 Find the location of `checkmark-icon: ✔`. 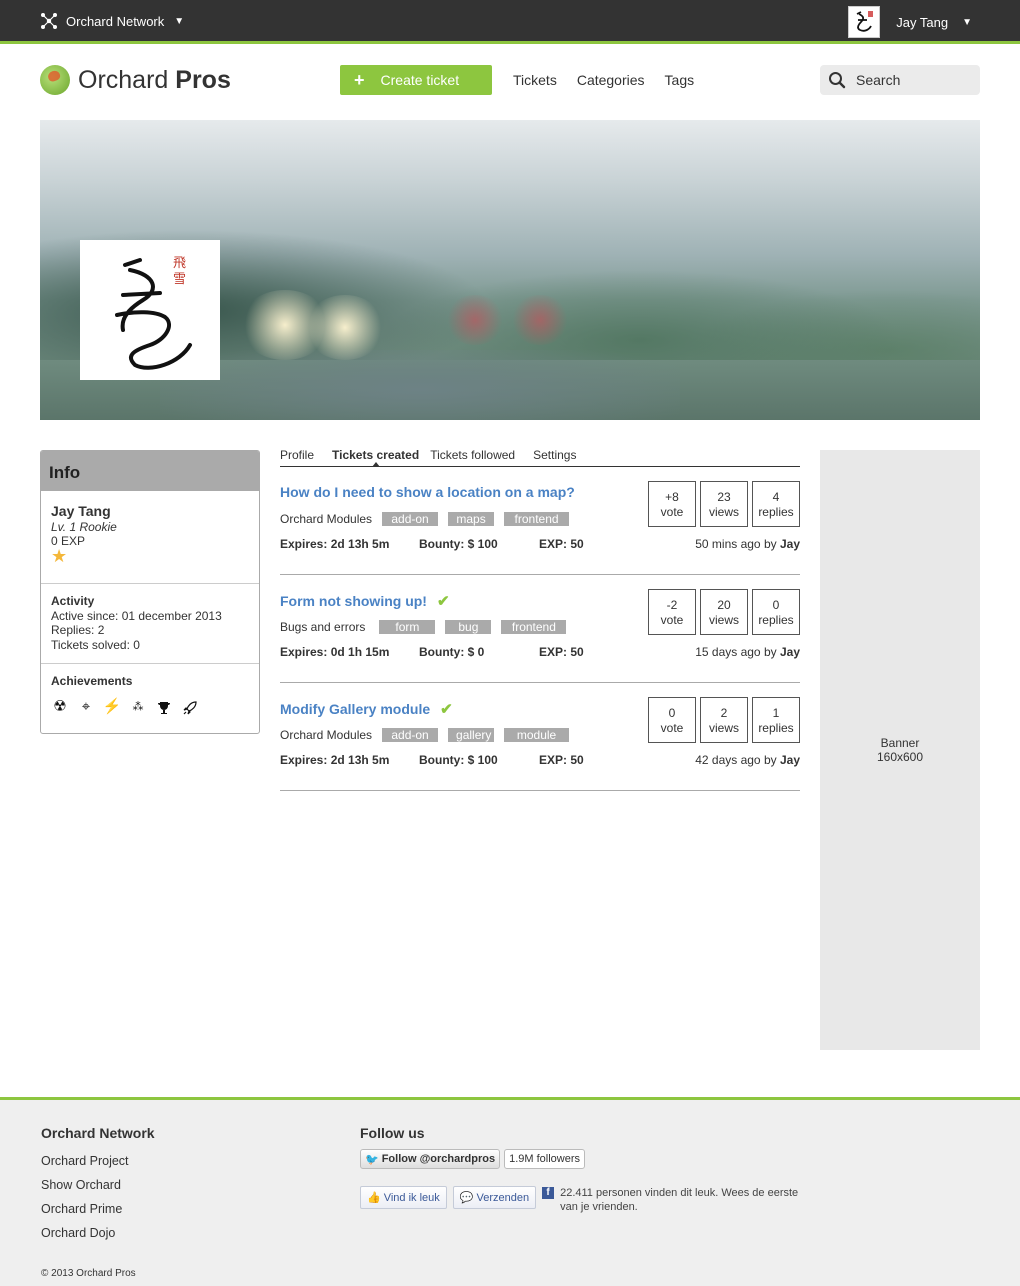

checkmark-icon: ✔ is located at coordinates (443, 601).